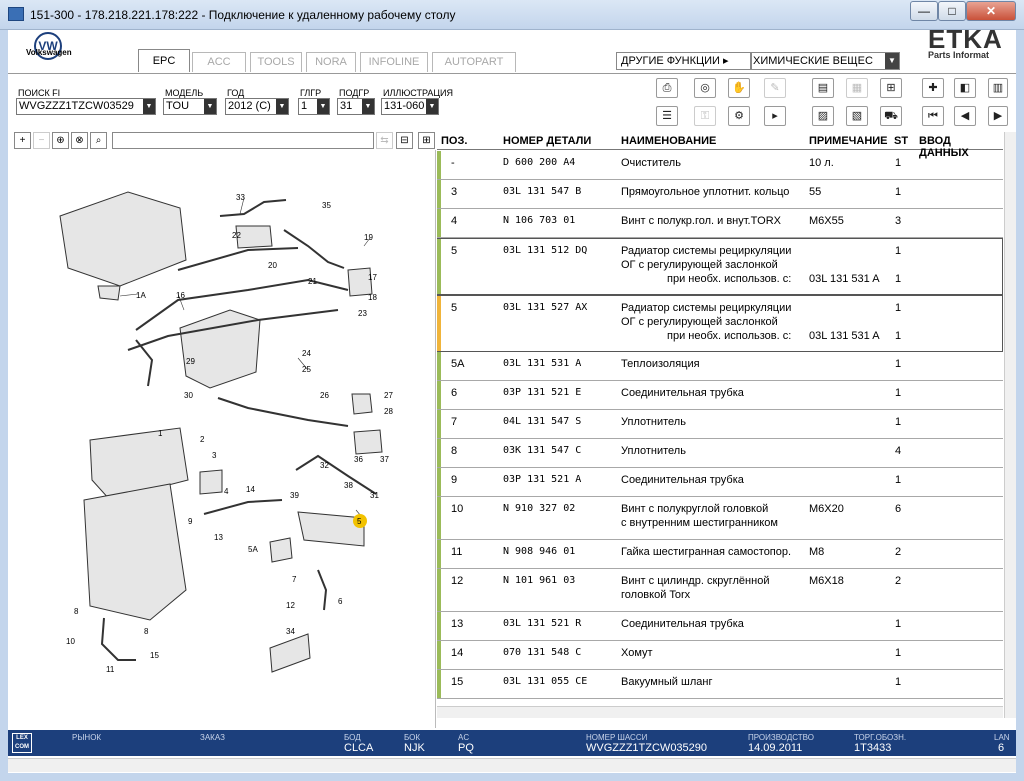 The height and width of the screenshot is (781, 1024). What do you see at coordinates (294, 495) in the screenshot?
I see `callout-39: 39` at bounding box center [294, 495].